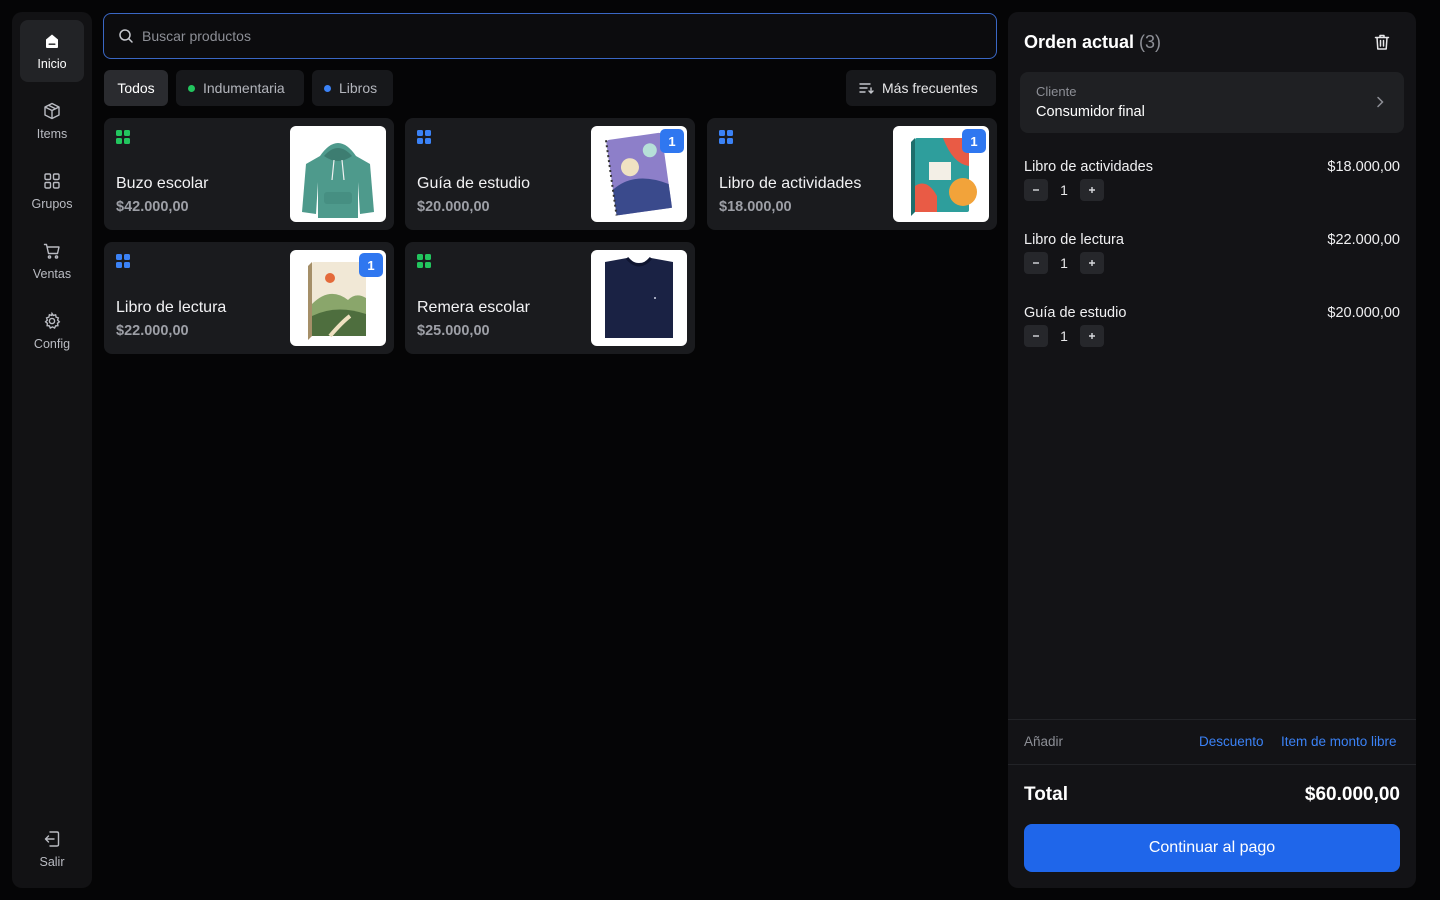 The height and width of the screenshot is (900, 1440). Describe the element at coordinates (1231, 741) in the screenshot. I see `discount-link: Descuento` at that location.